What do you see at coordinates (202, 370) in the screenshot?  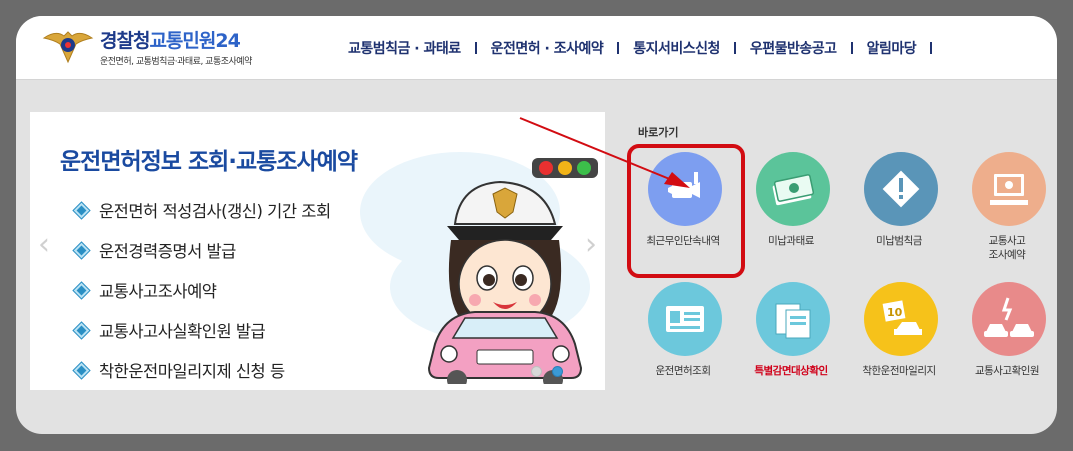 I see `list-item: 착한운전마일리지제 신청 등` at bounding box center [202, 370].